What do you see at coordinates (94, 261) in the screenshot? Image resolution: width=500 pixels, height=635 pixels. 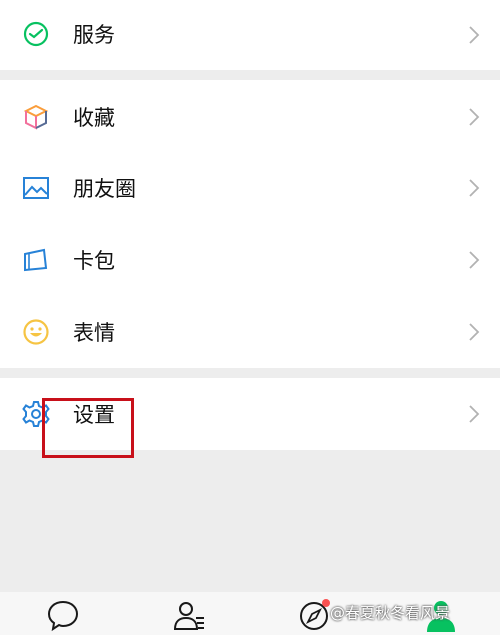 I see `menu-item-label: 卡包` at bounding box center [94, 261].